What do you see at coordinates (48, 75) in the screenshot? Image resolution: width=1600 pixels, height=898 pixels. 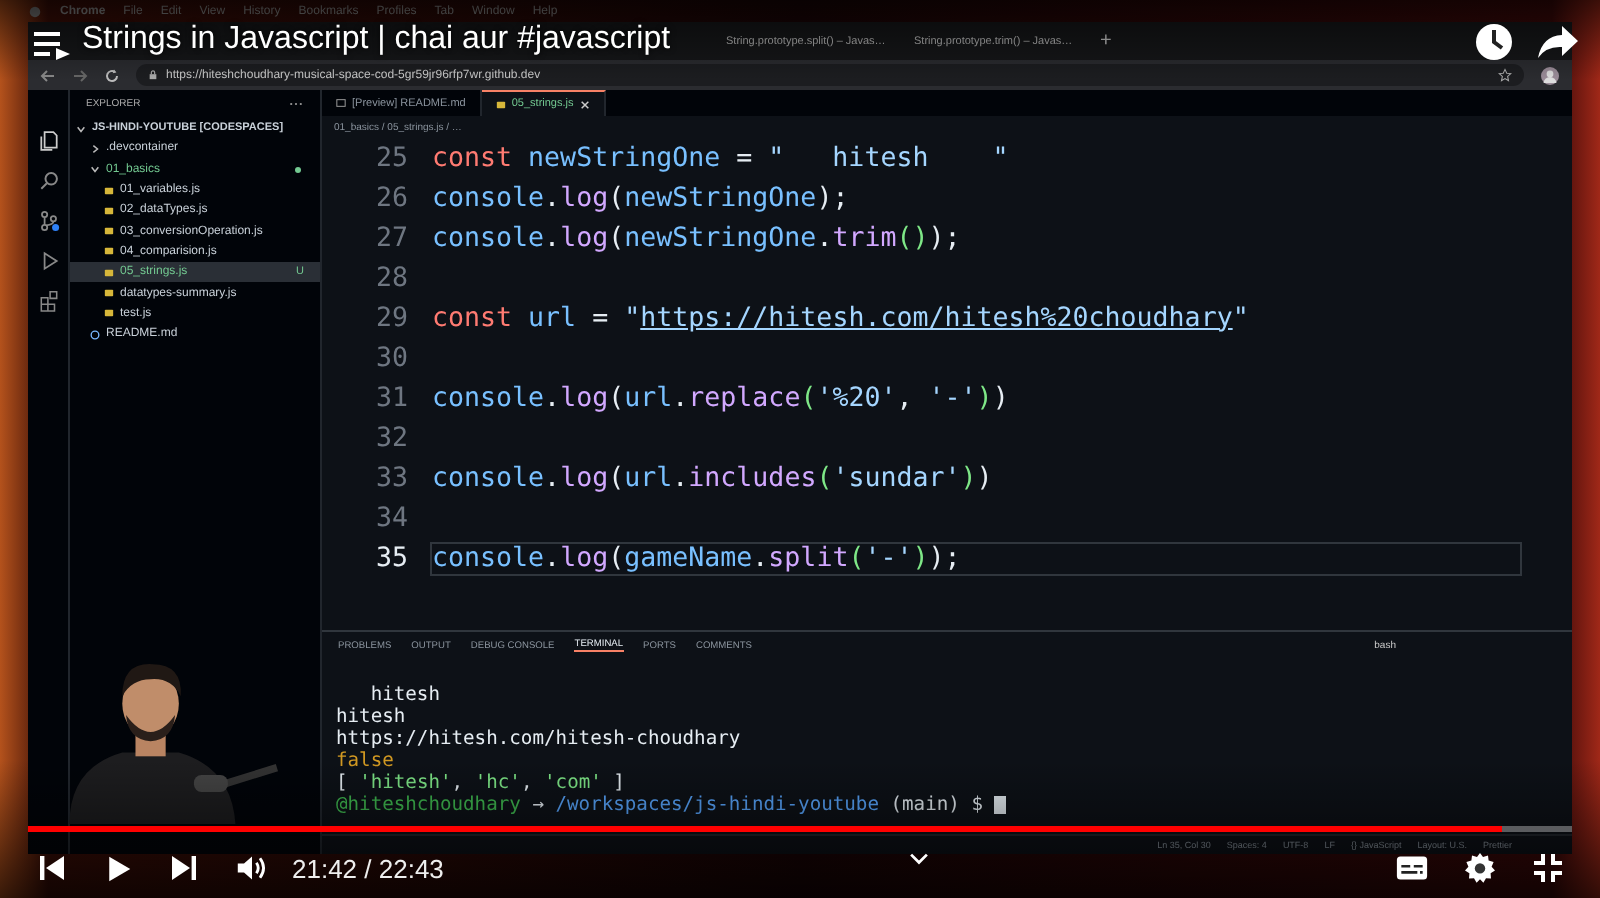 I see `back-icon` at bounding box center [48, 75].